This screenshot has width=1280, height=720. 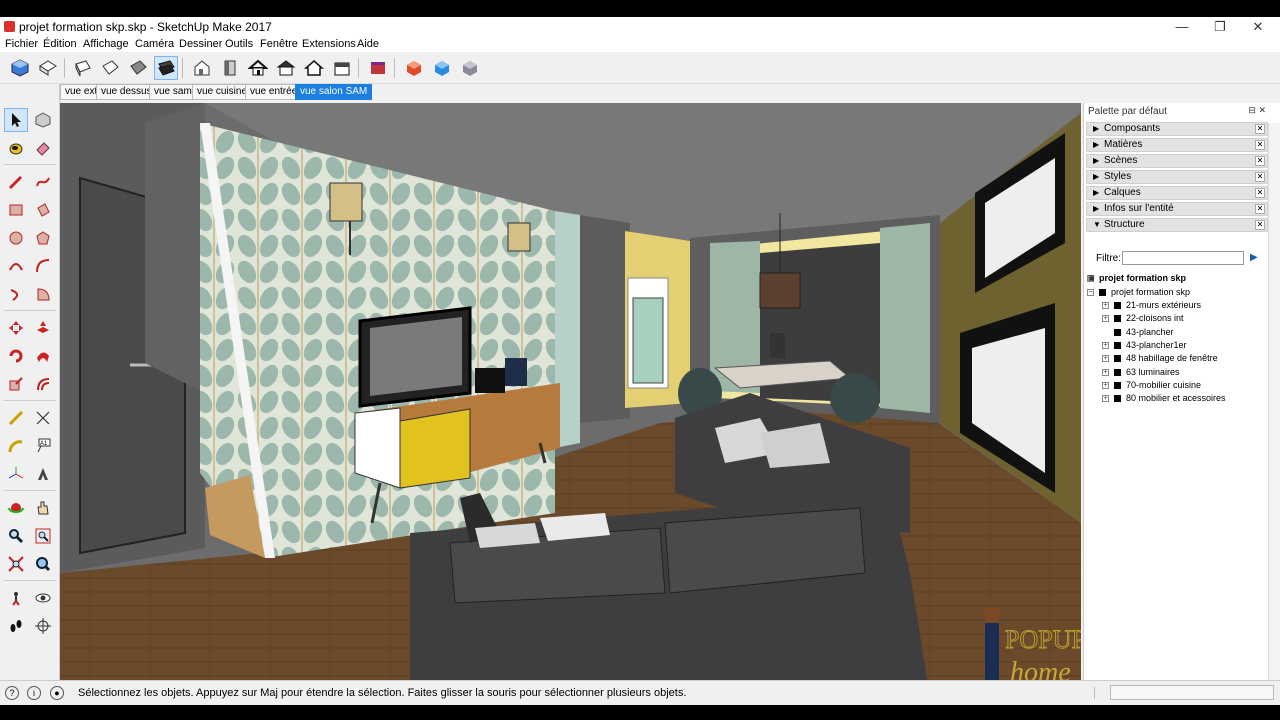 I want to click on menu-dessiner: Dessiner, so click(x=200, y=44).